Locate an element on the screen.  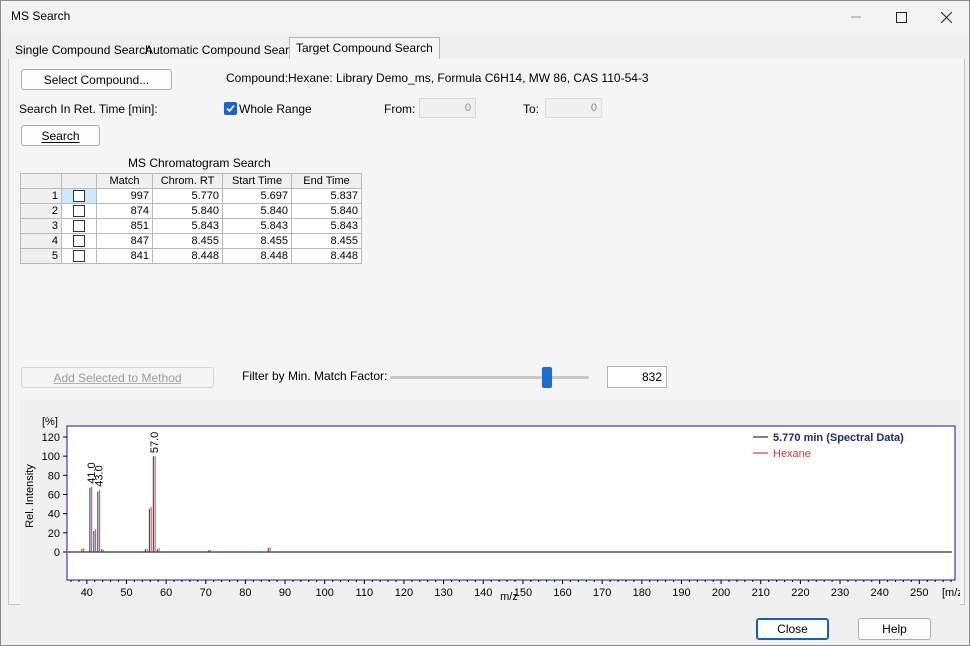
chrom-rt-cell: 5.770 is located at coordinates (187, 196).